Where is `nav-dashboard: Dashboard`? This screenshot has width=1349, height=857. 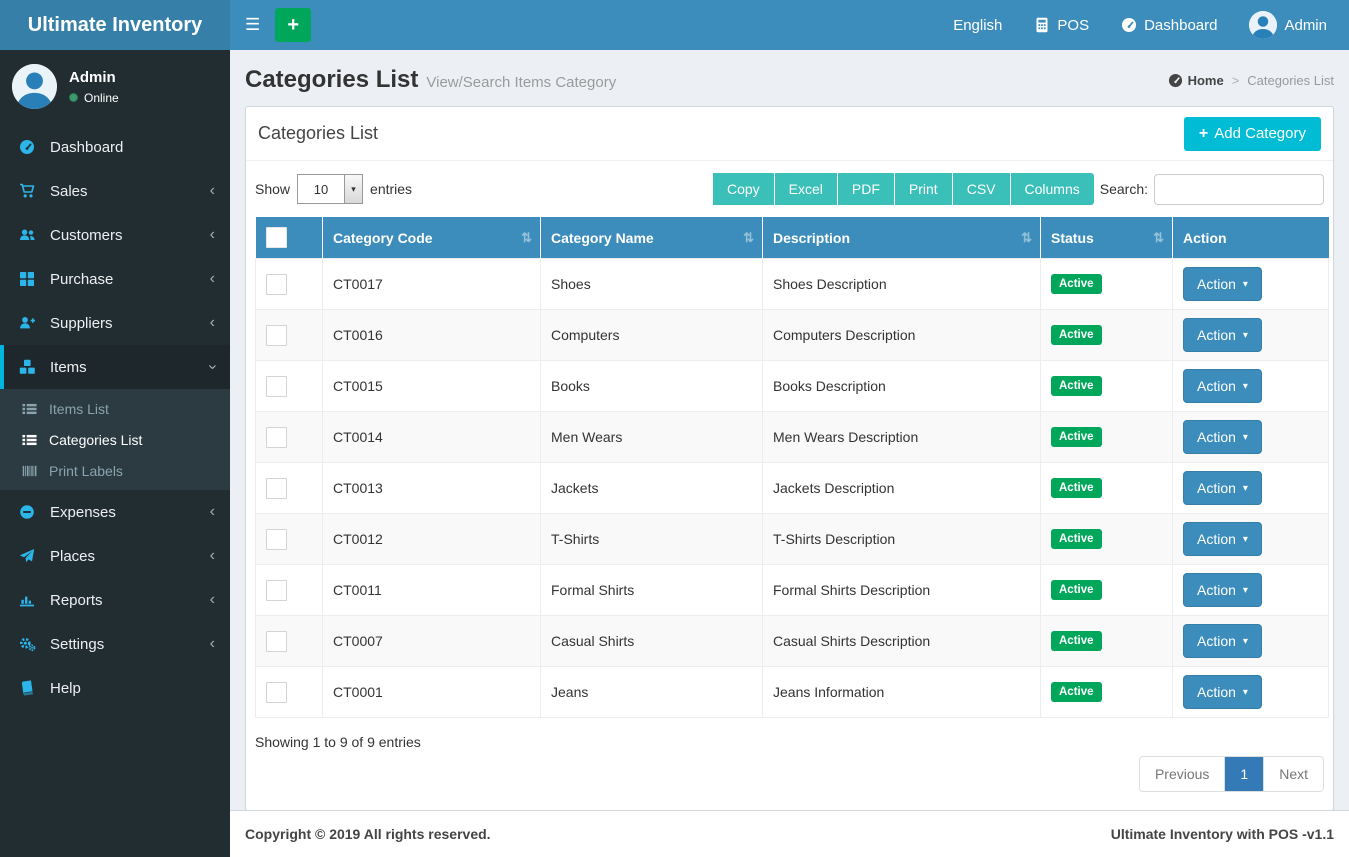 nav-dashboard: Dashboard is located at coordinates (1169, 25).